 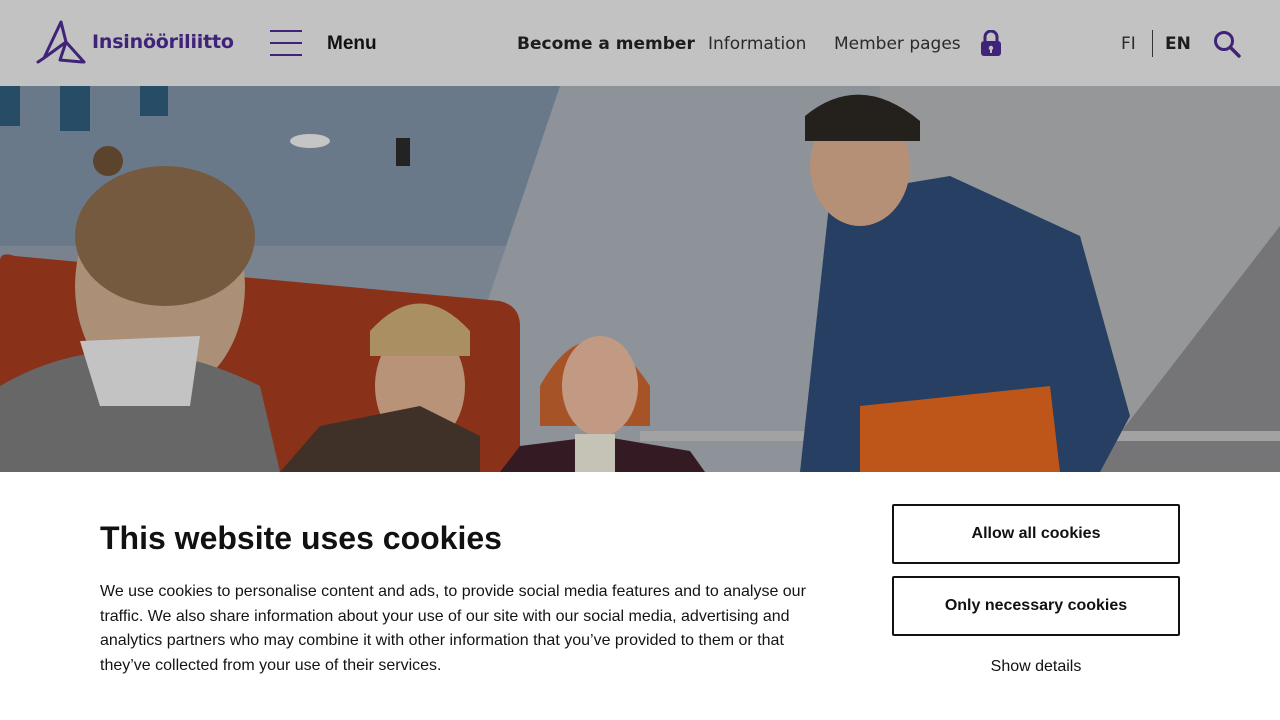 I want to click on nav-information: Information, so click(x=757, y=44).